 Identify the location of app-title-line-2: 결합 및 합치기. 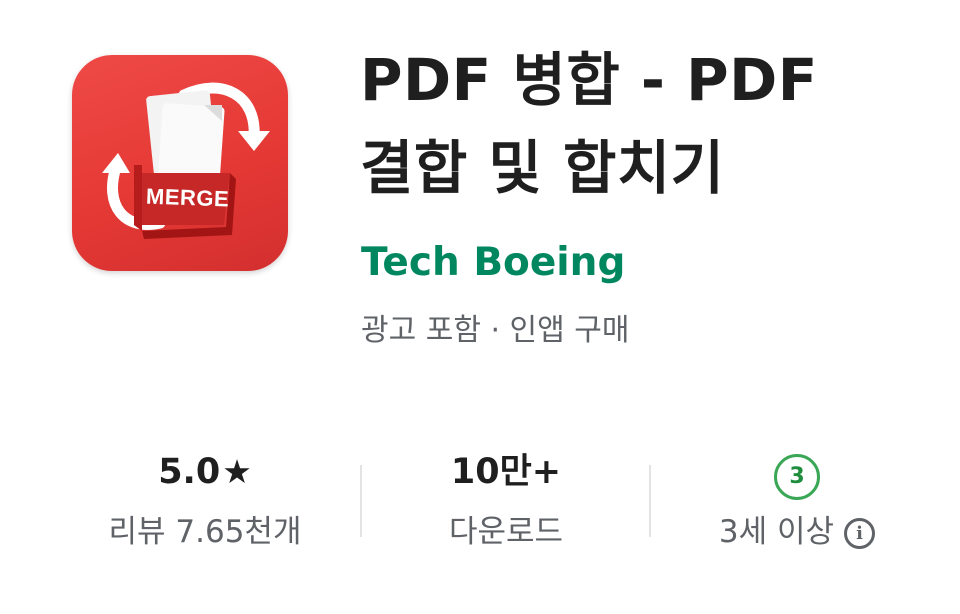
(542, 168).